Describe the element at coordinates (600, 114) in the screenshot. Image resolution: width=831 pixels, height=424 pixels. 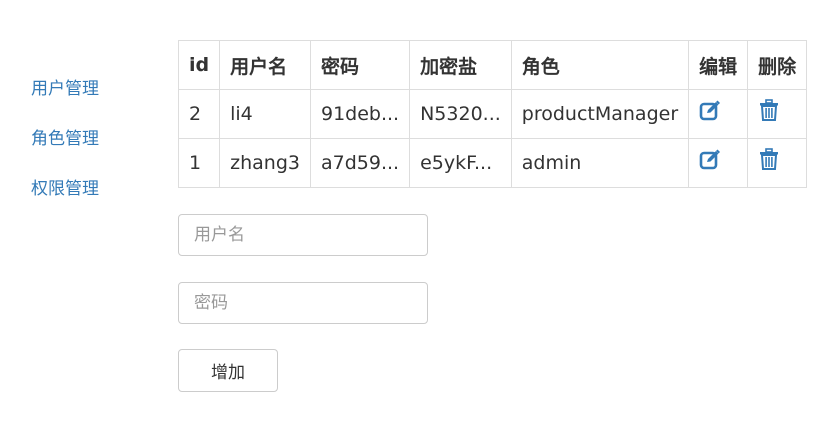
I see `cell-role: productManager` at that location.